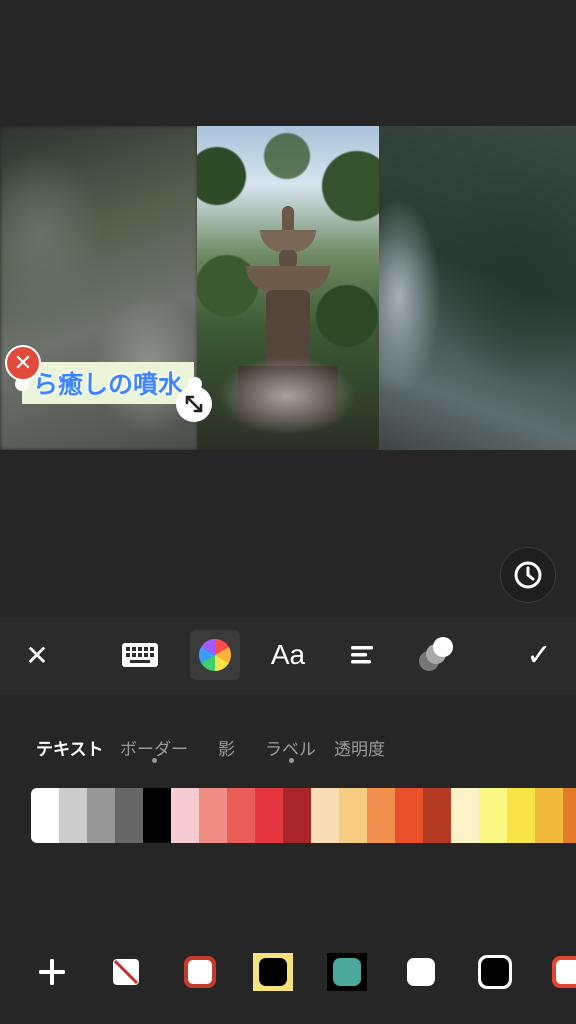 Image resolution: width=576 pixels, height=1024 pixels. I want to click on add-preset-button, so click(52, 972).